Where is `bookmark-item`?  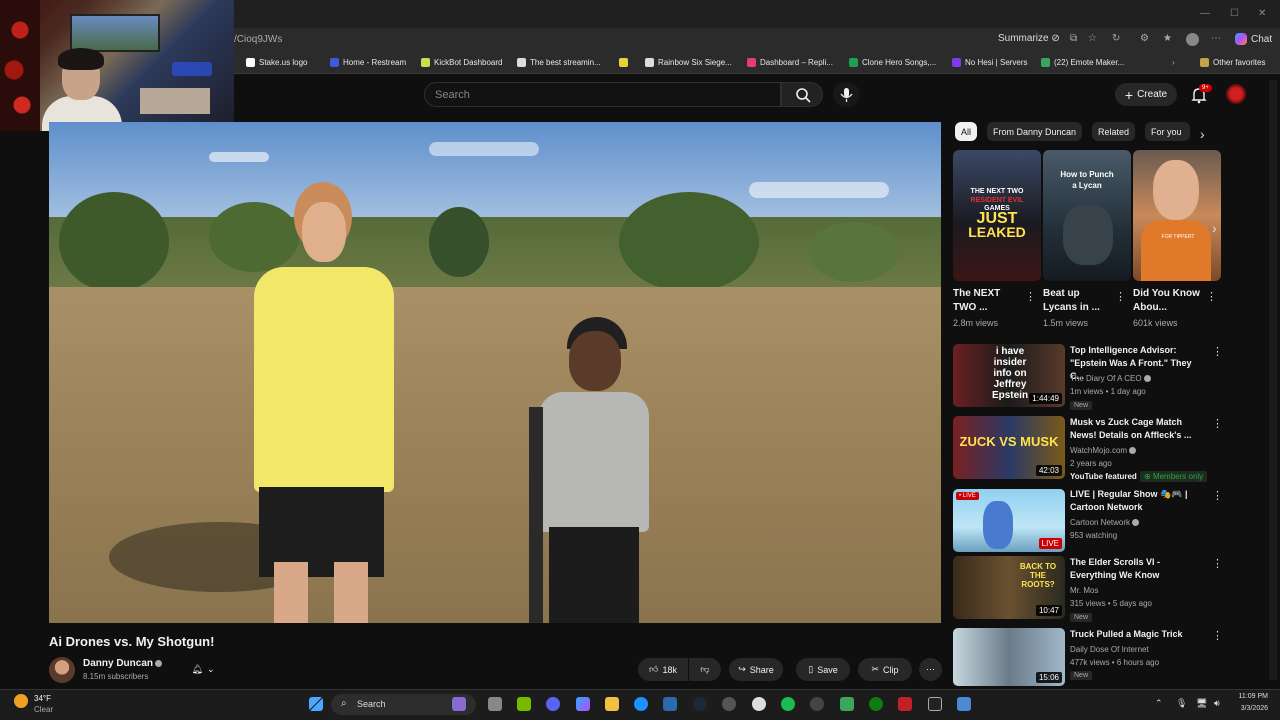 bookmark-item is located at coordinates (625, 62).